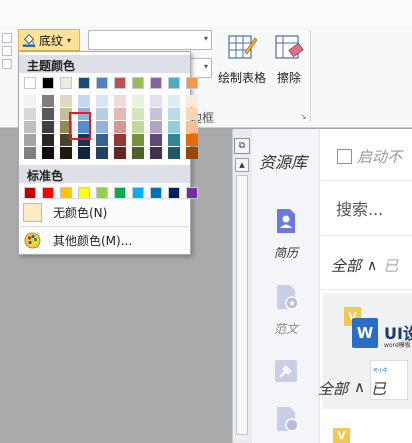 The width and height of the screenshot is (412, 443). I want to click on draw-table-button: 绘制表格, so click(242, 60).